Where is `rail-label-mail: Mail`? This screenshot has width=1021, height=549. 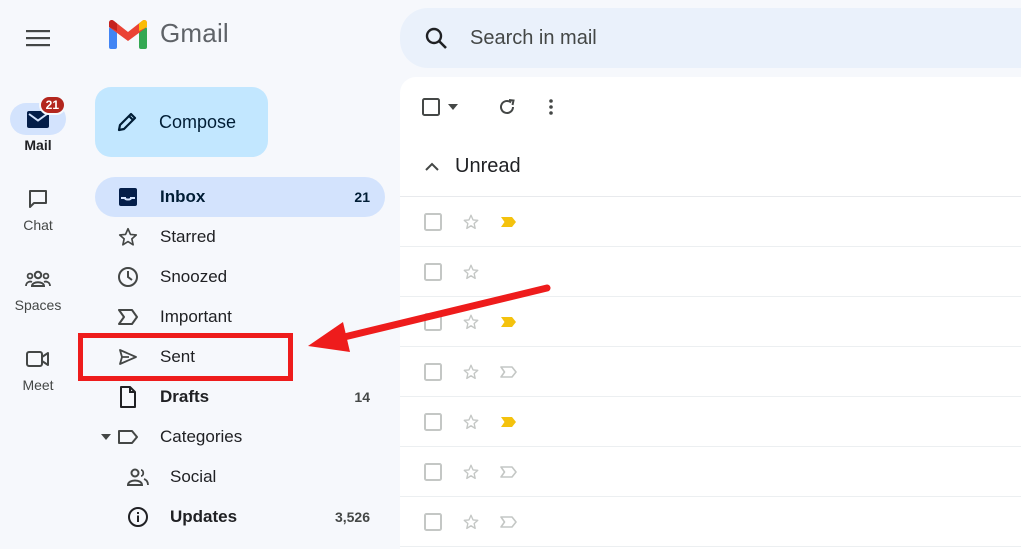
rail-label-mail: Mail is located at coordinates (38, 145).